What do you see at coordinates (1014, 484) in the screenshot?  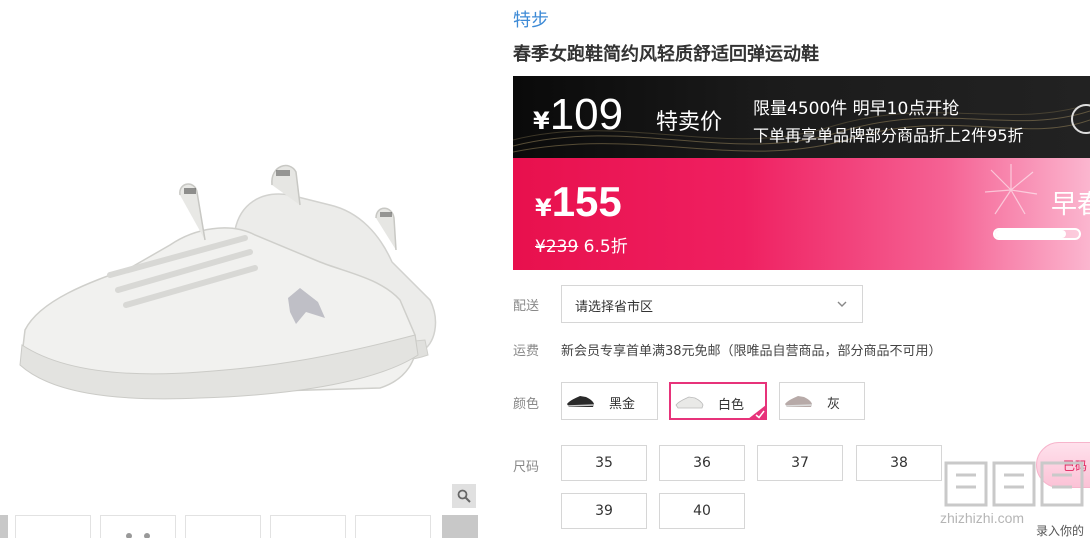 I see `watermark-logo` at bounding box center [1014, 484].